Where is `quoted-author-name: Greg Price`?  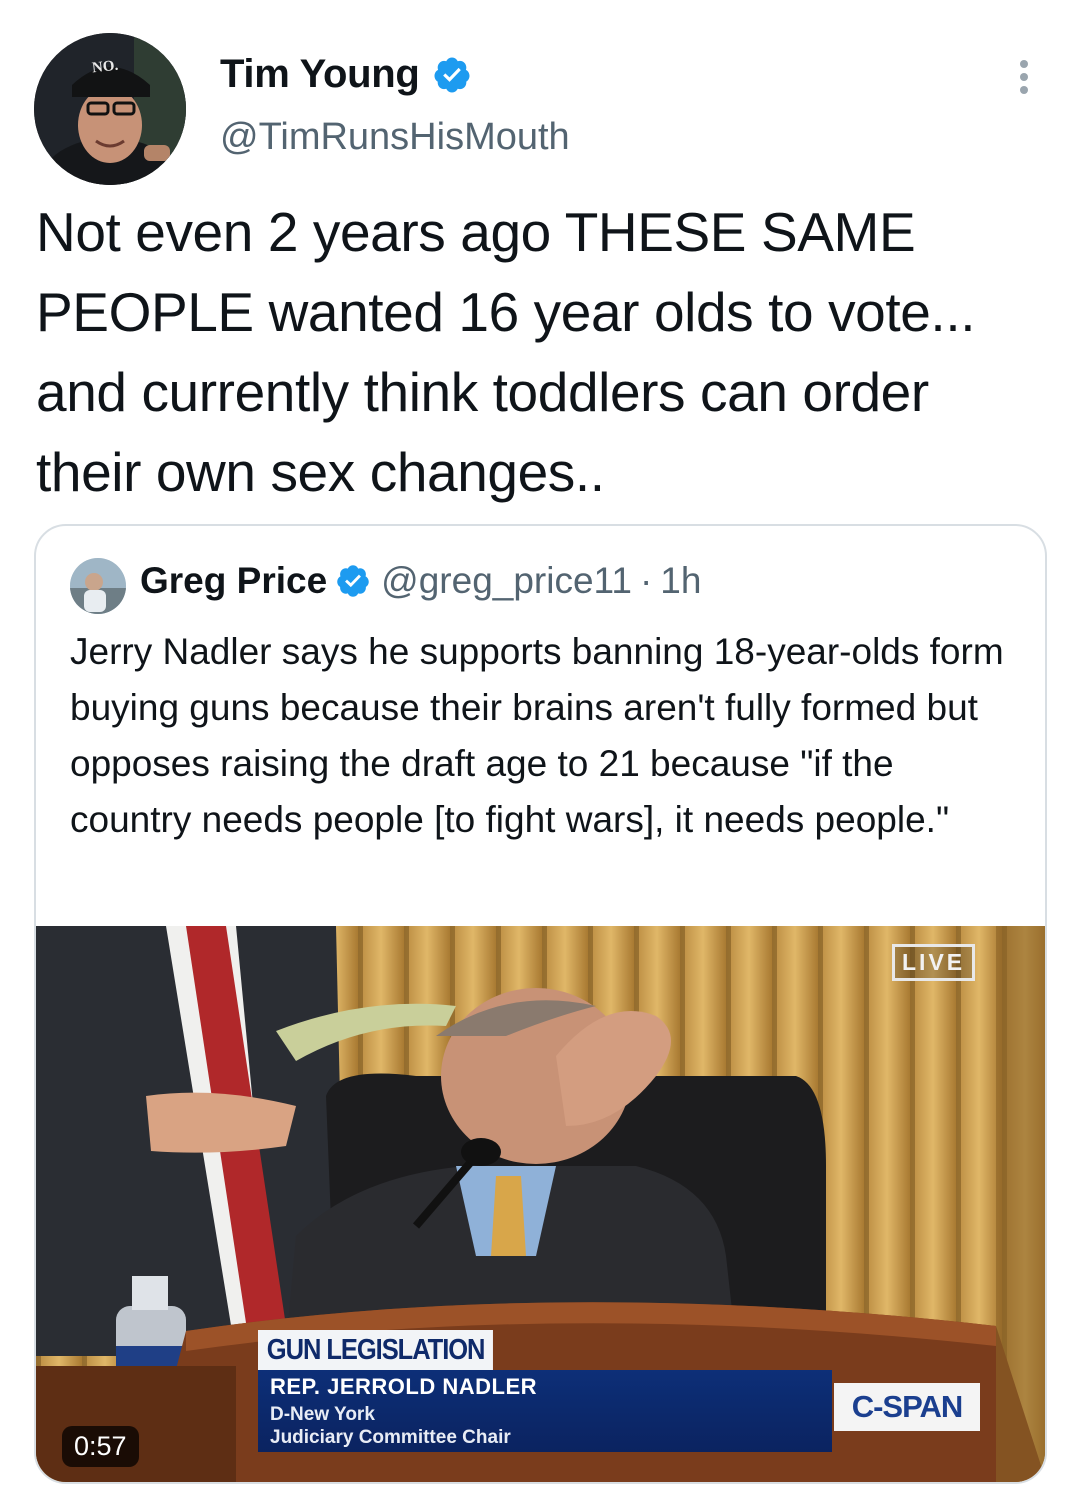
quoted-author-name: Greg Price is located at coordinates (233, 581).